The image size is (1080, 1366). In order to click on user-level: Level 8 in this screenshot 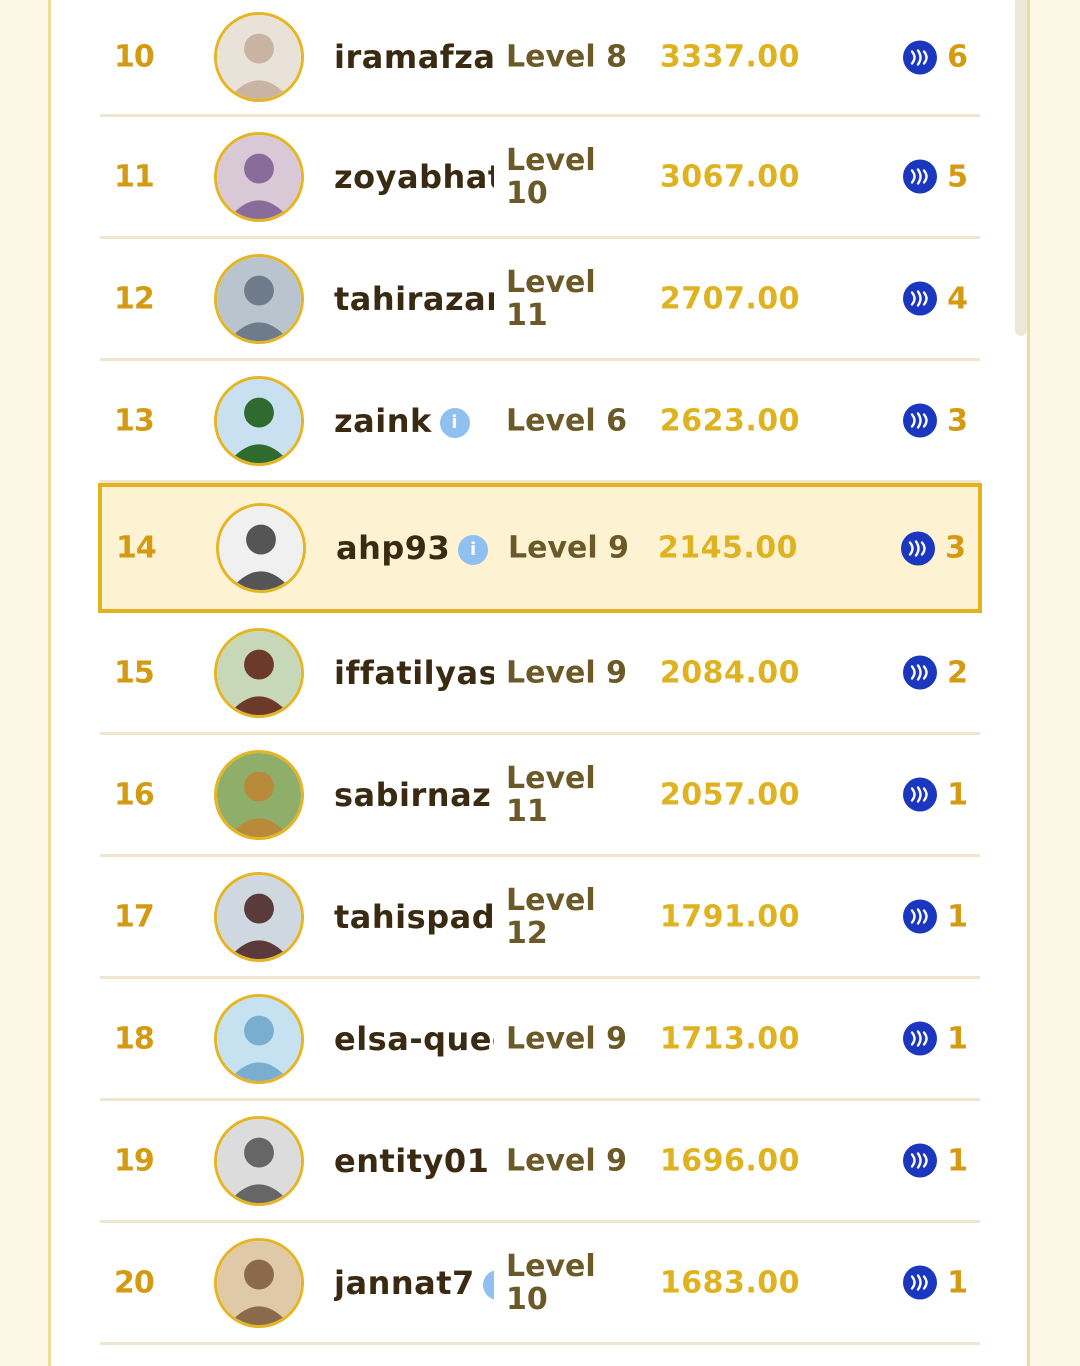, I will do `click(566, 57)`.